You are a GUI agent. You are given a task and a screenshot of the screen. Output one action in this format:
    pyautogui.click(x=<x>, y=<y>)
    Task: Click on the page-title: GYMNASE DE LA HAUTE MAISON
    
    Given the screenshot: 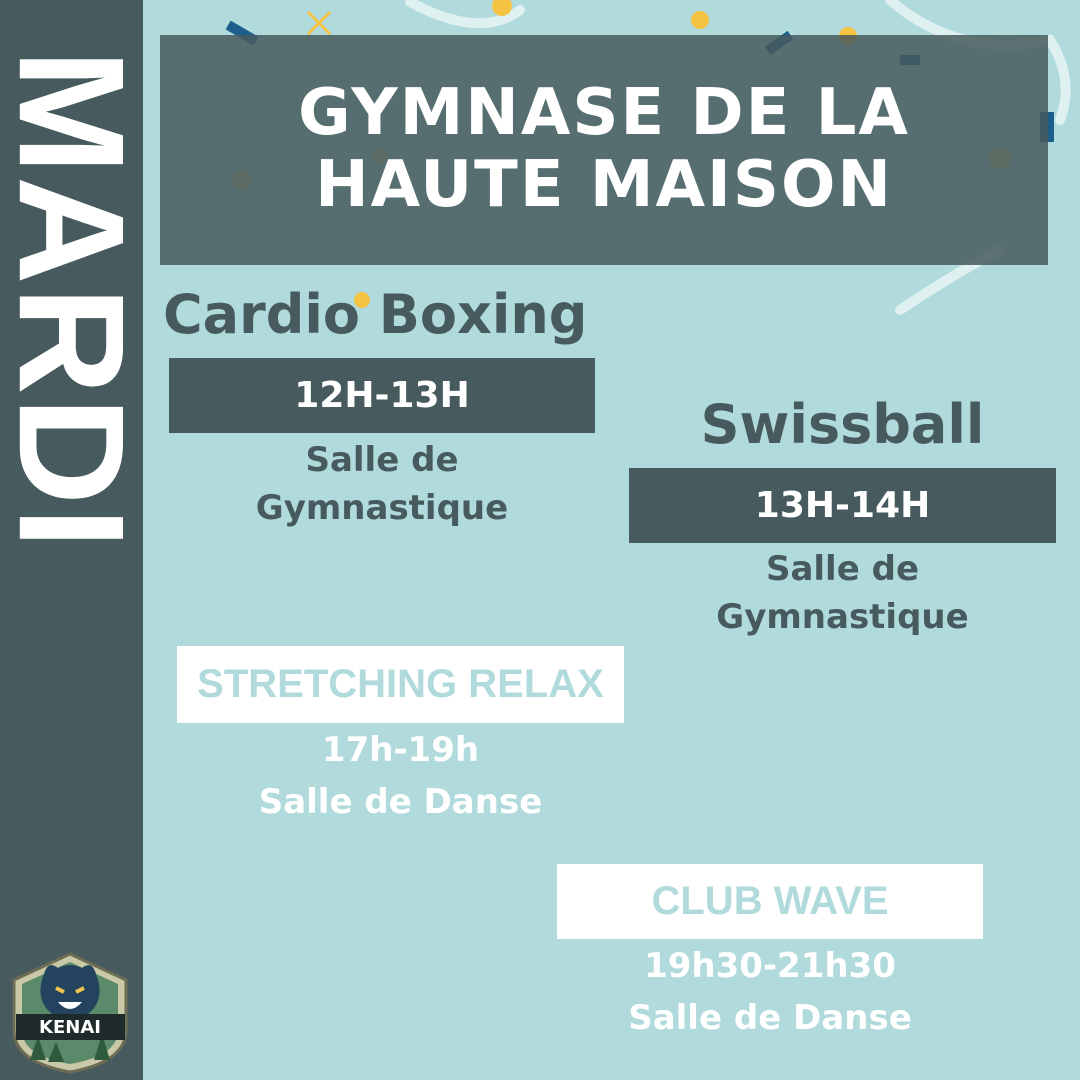 What is the action you would take?
    pyautogui.click(x=604, y=149)
    